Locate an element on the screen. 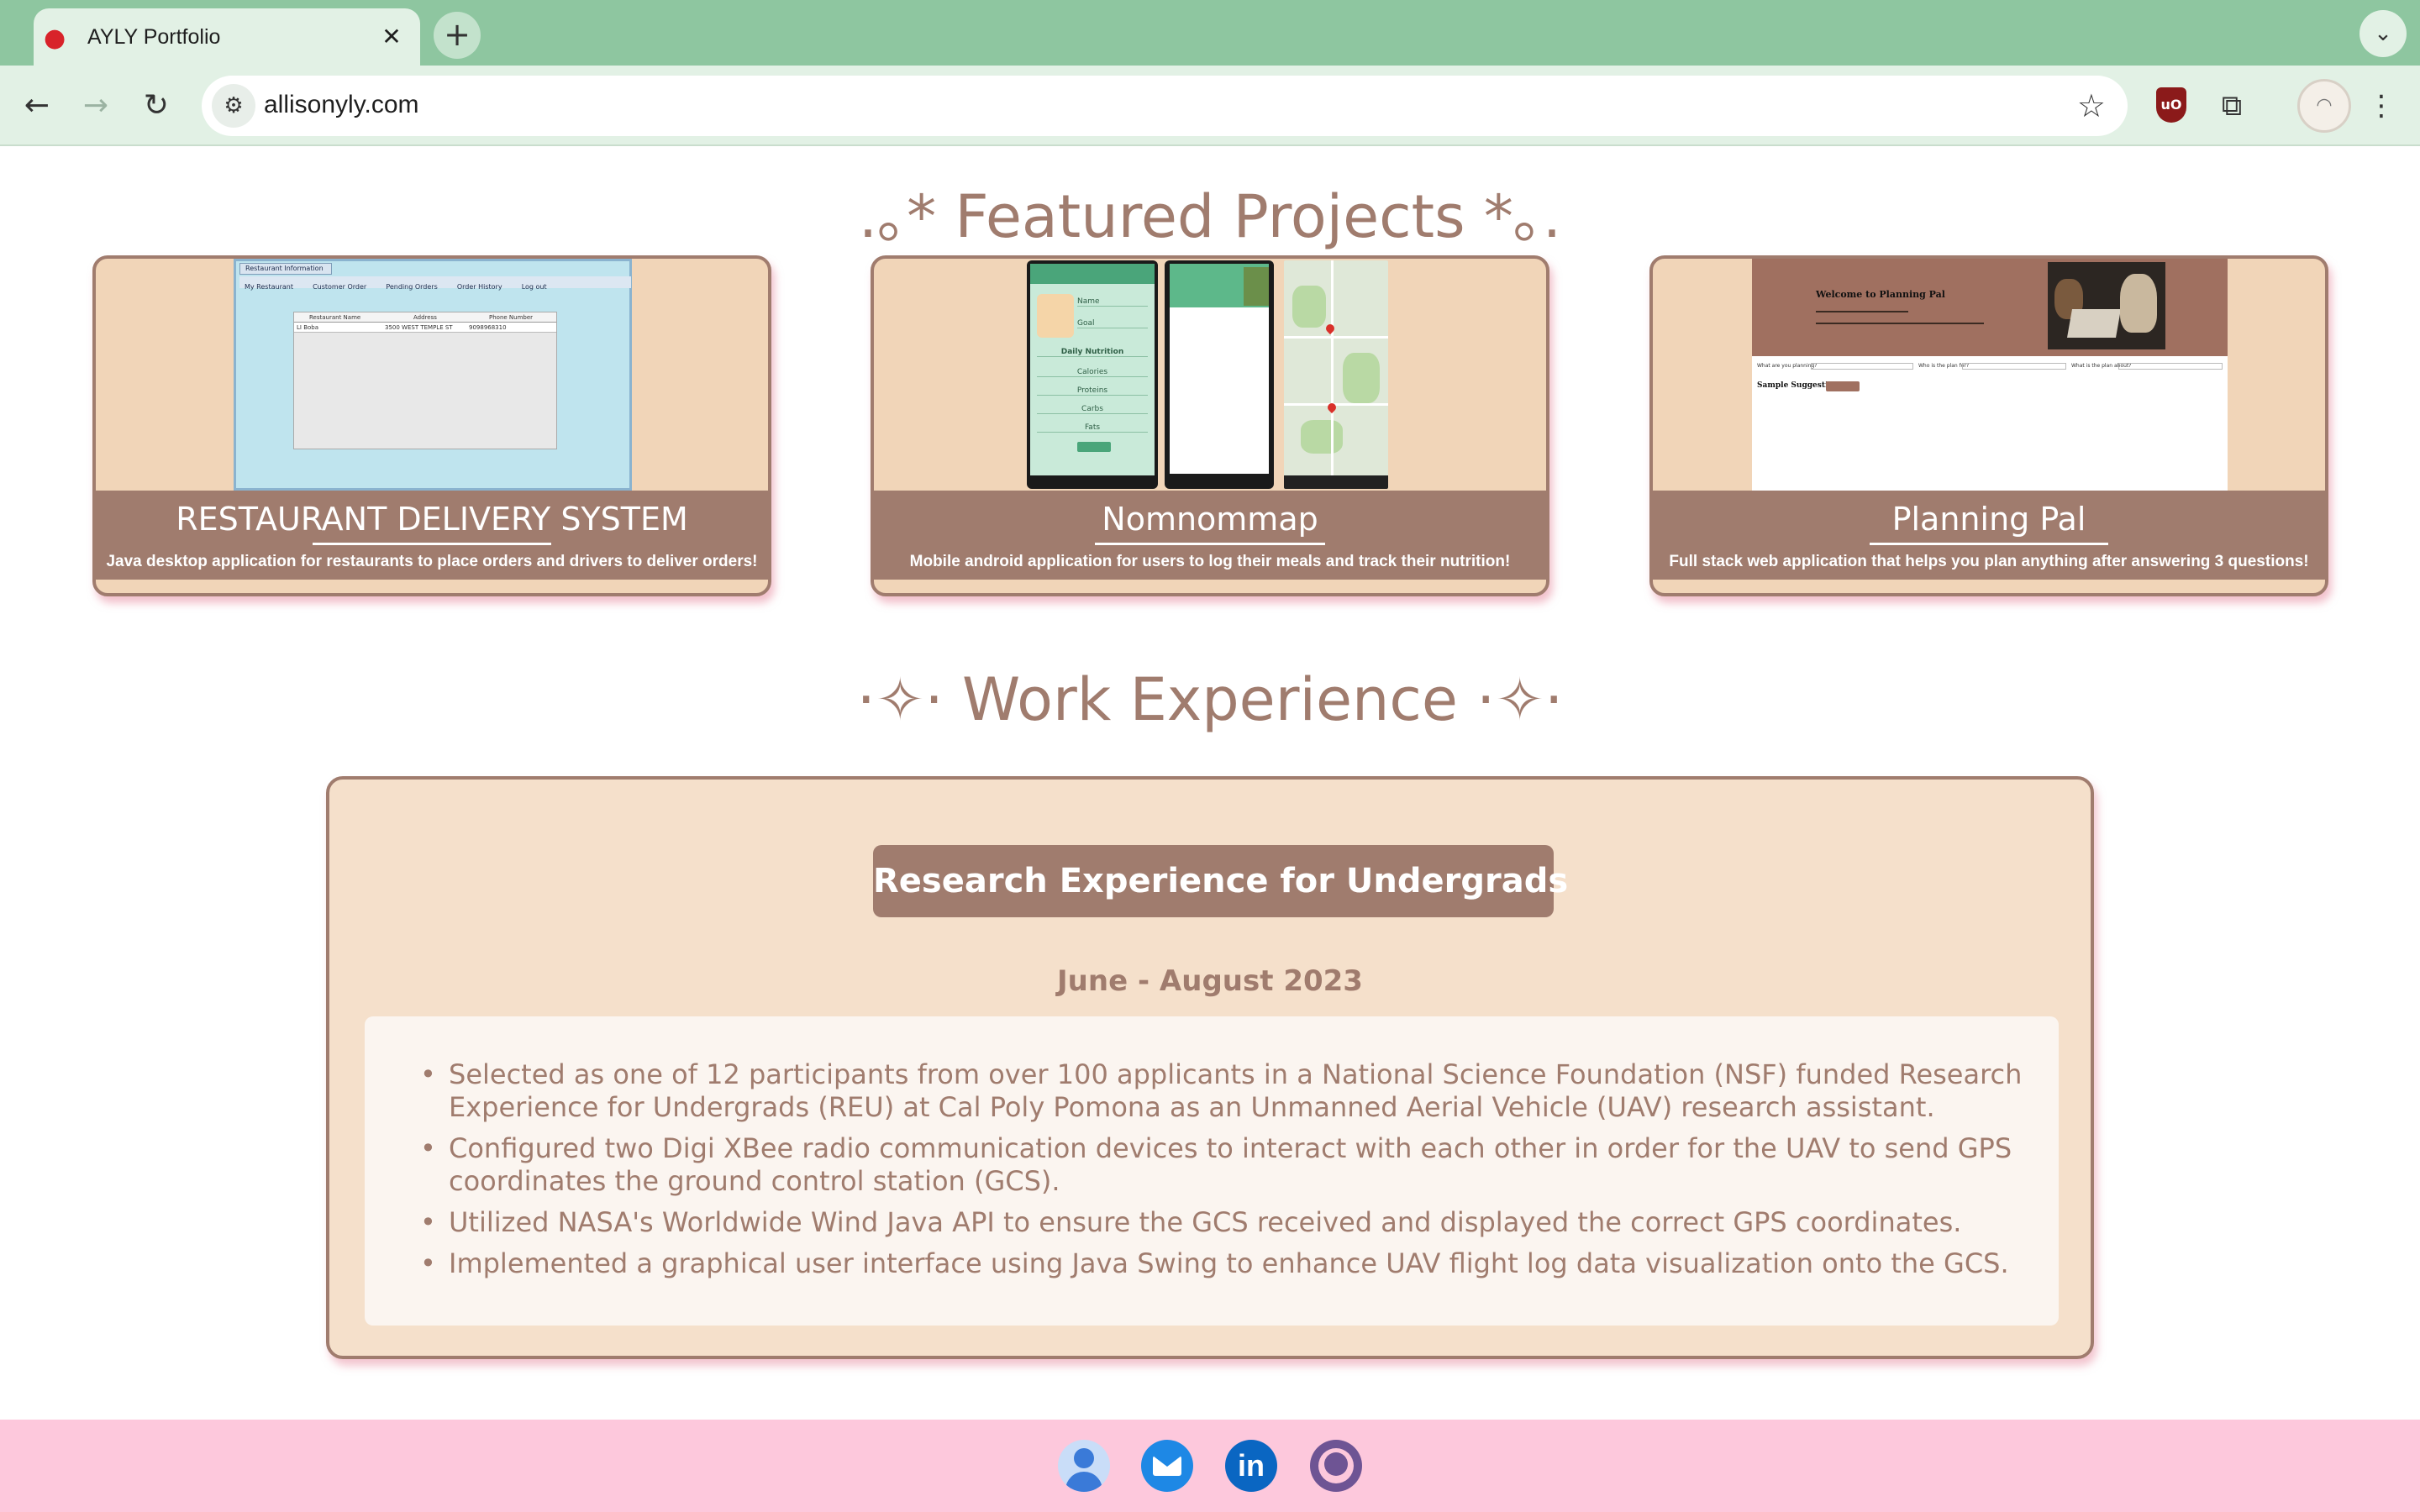 This screenshot has height=1512, width=2420. url-text: allisonyly.com is located at coordinates (341, 105).